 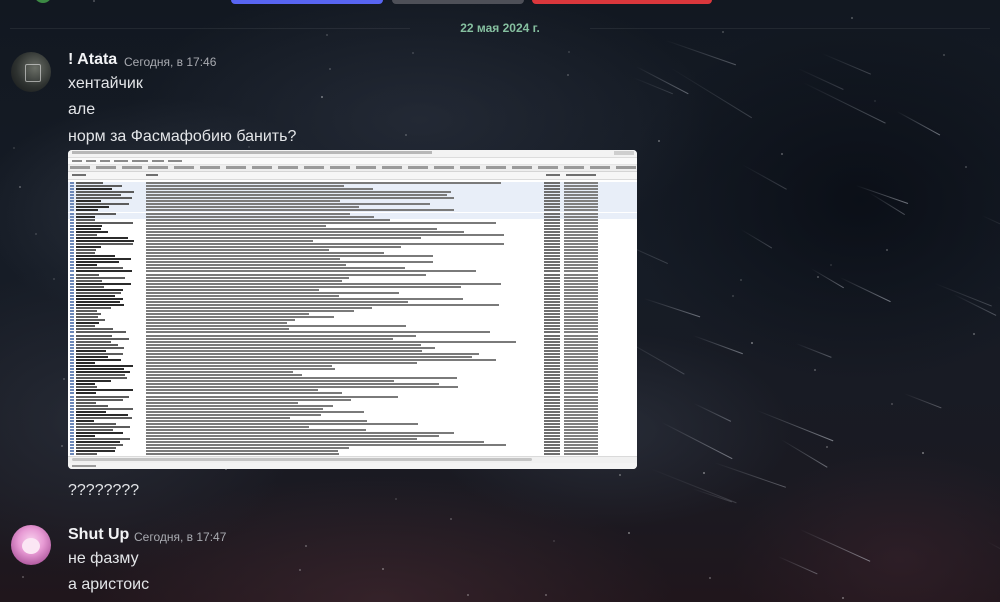 I want to click on message-text: не фазму, so click(x=103, y=558).